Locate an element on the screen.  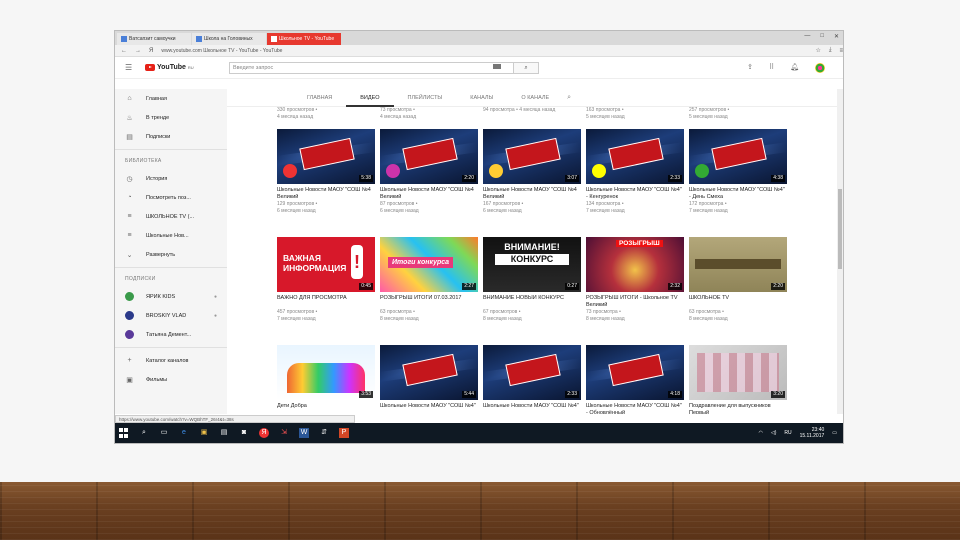
back-icon: ← is located at coordinates (124, 51).